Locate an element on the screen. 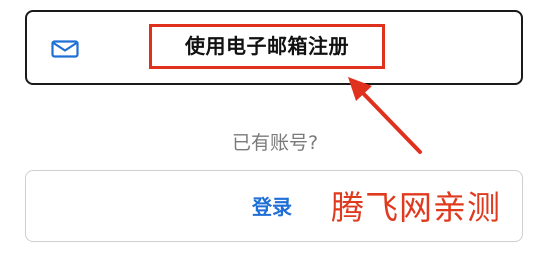  login-label: 登录 is located at coordinates (272, 207).